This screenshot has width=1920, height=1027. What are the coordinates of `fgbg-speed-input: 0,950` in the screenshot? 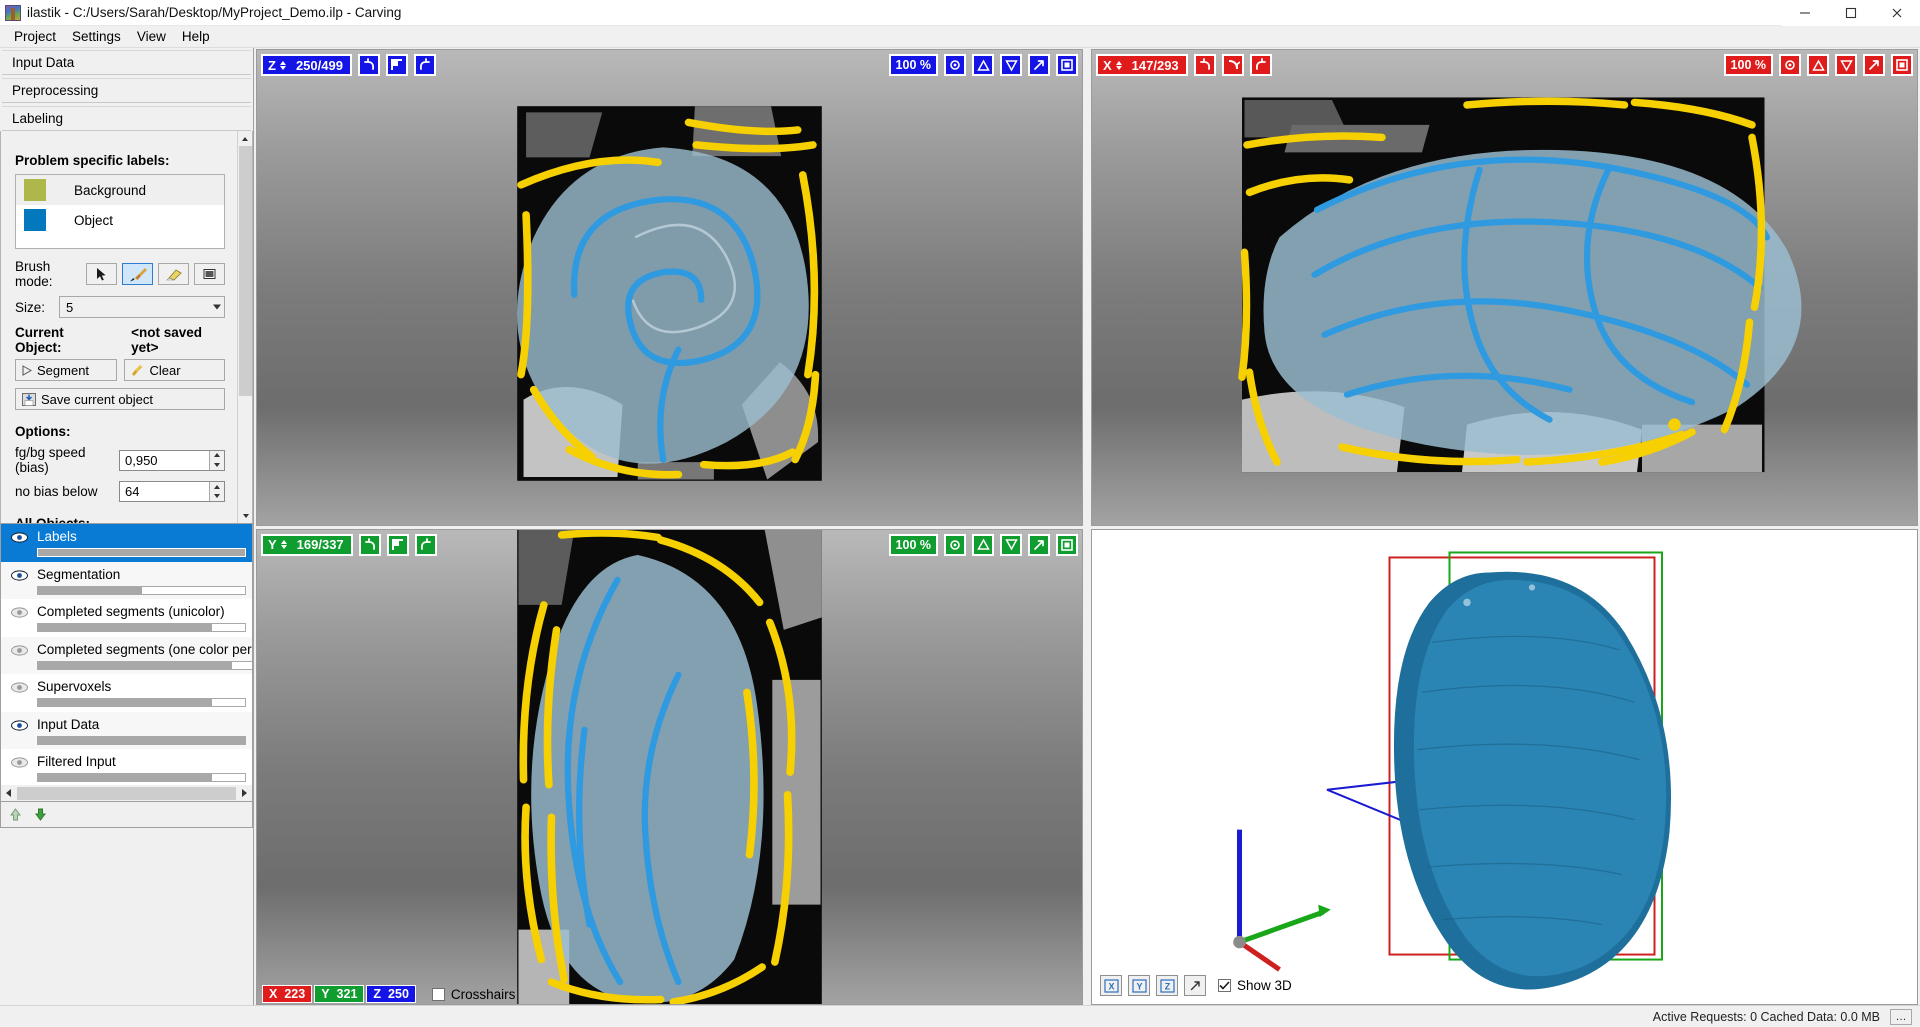 It's located at (172, 460).